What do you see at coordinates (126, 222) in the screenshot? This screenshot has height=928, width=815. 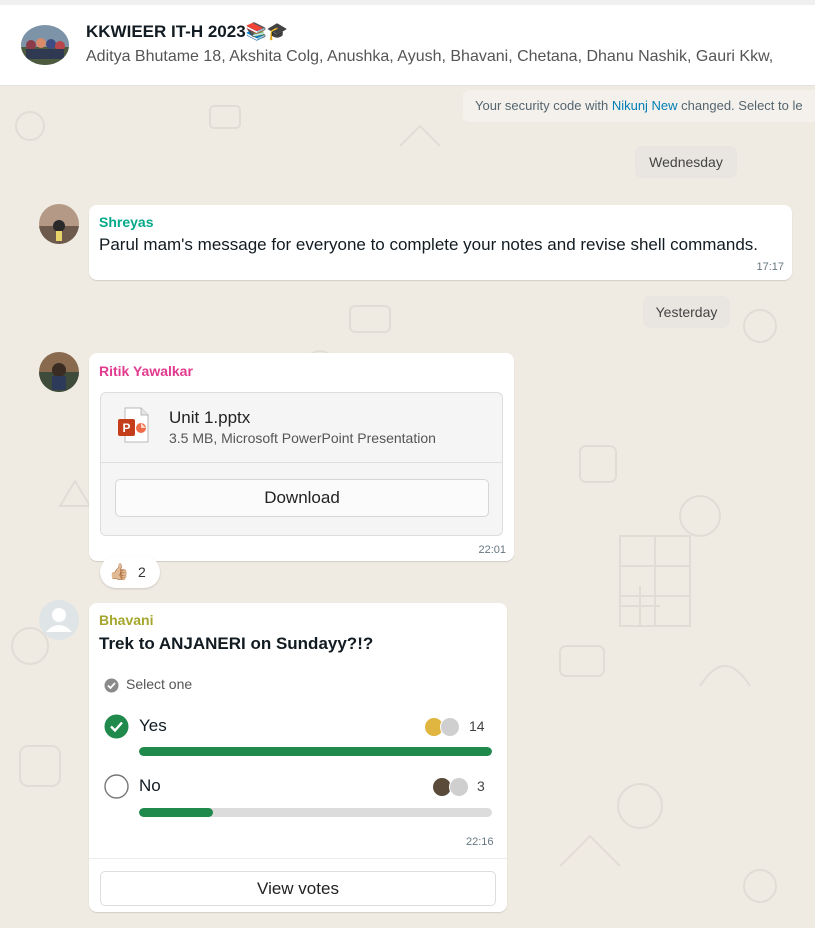 I see `sender-name: Shreyas` at bounding box center [126, 222].